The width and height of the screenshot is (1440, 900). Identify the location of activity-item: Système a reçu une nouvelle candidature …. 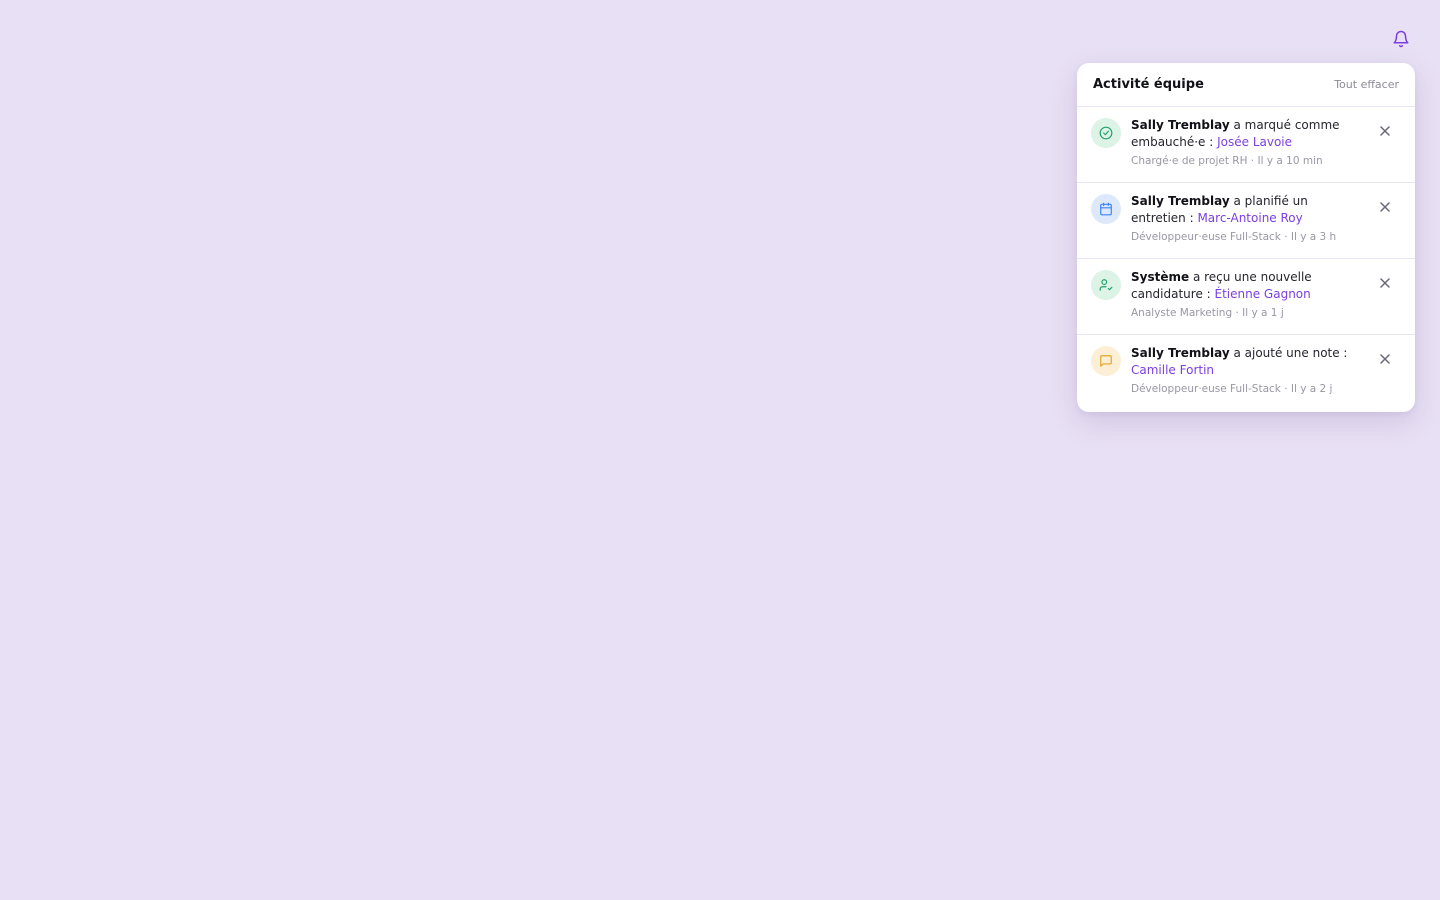
(1246, 297).